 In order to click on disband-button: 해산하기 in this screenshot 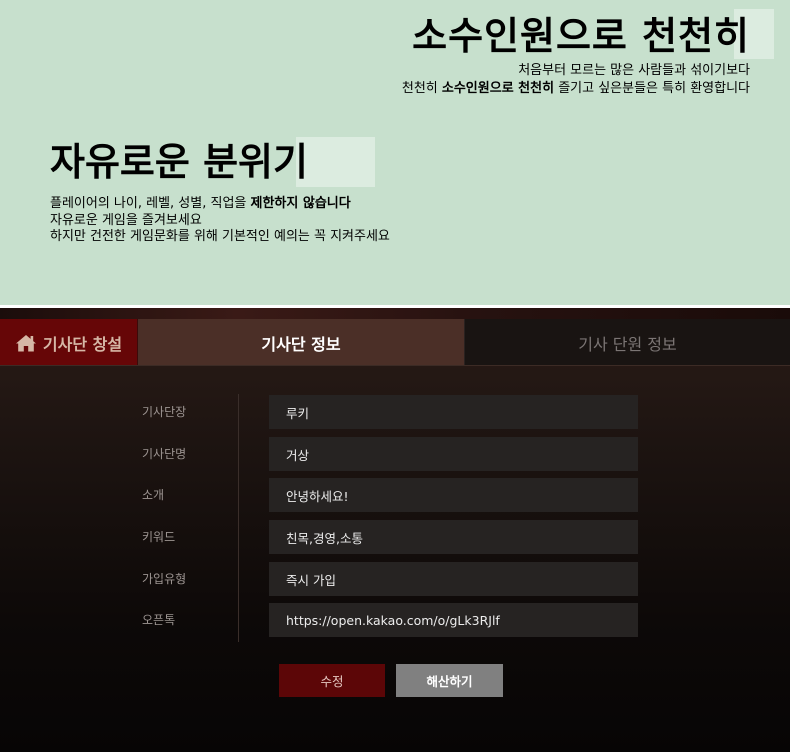, I will do `click(449, 680)`.